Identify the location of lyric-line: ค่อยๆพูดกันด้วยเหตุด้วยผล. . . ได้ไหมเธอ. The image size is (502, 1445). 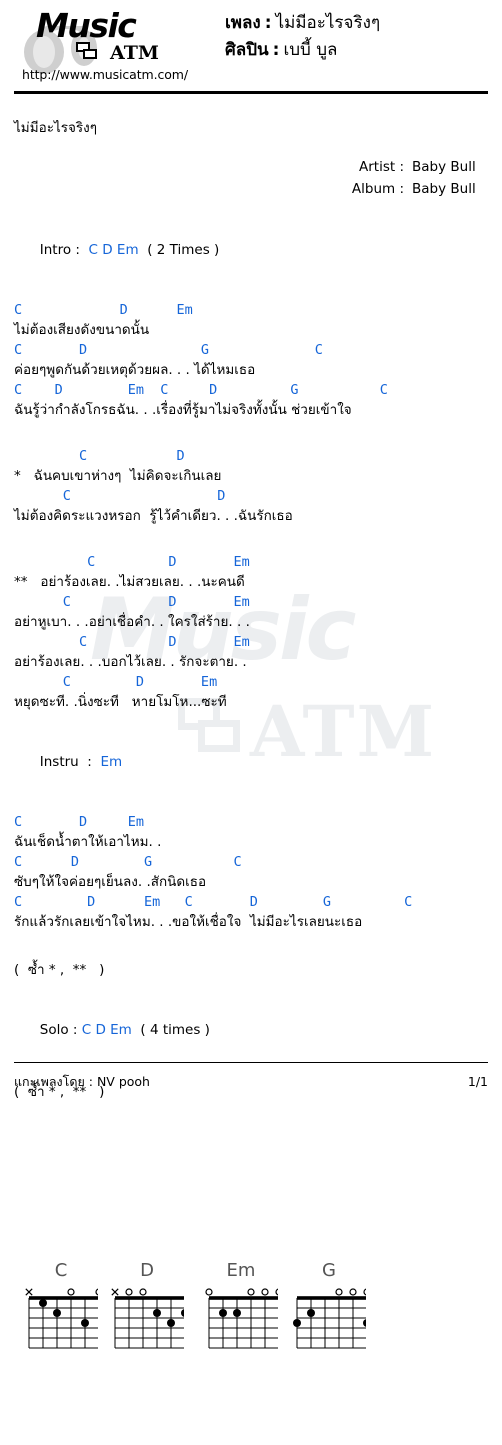
(135, 370).